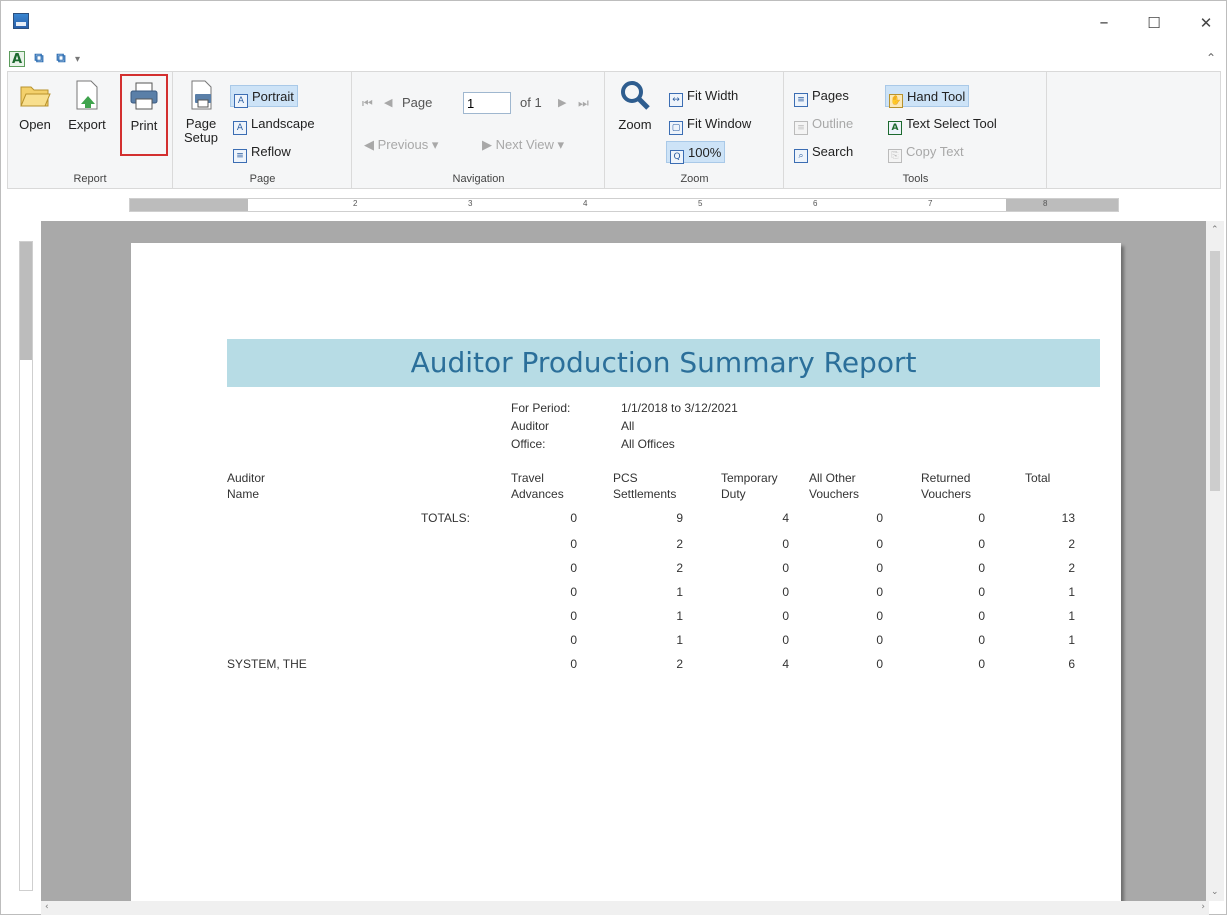  Describe the element at coordinates (1206, 23) in the screenshot. I see `close-button: ✕` at that location.